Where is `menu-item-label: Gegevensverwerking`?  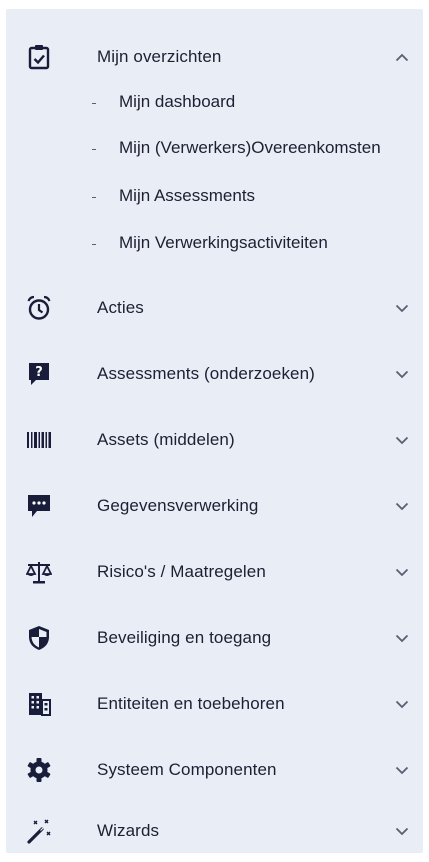 menu-item-label: Gegevensverwerking is located at coordinates (178, 505).